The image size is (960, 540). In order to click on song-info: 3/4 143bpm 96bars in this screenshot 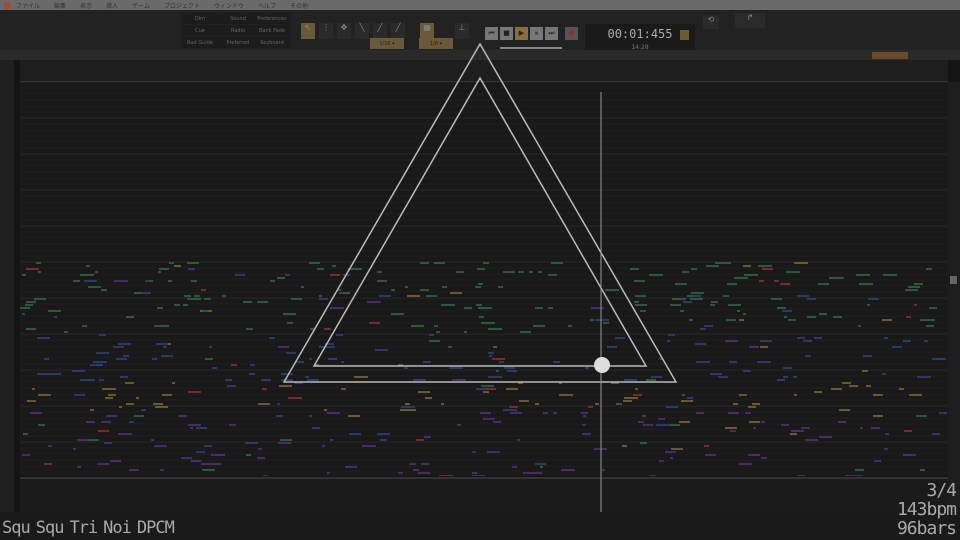, I will do `click(926, 509)`.